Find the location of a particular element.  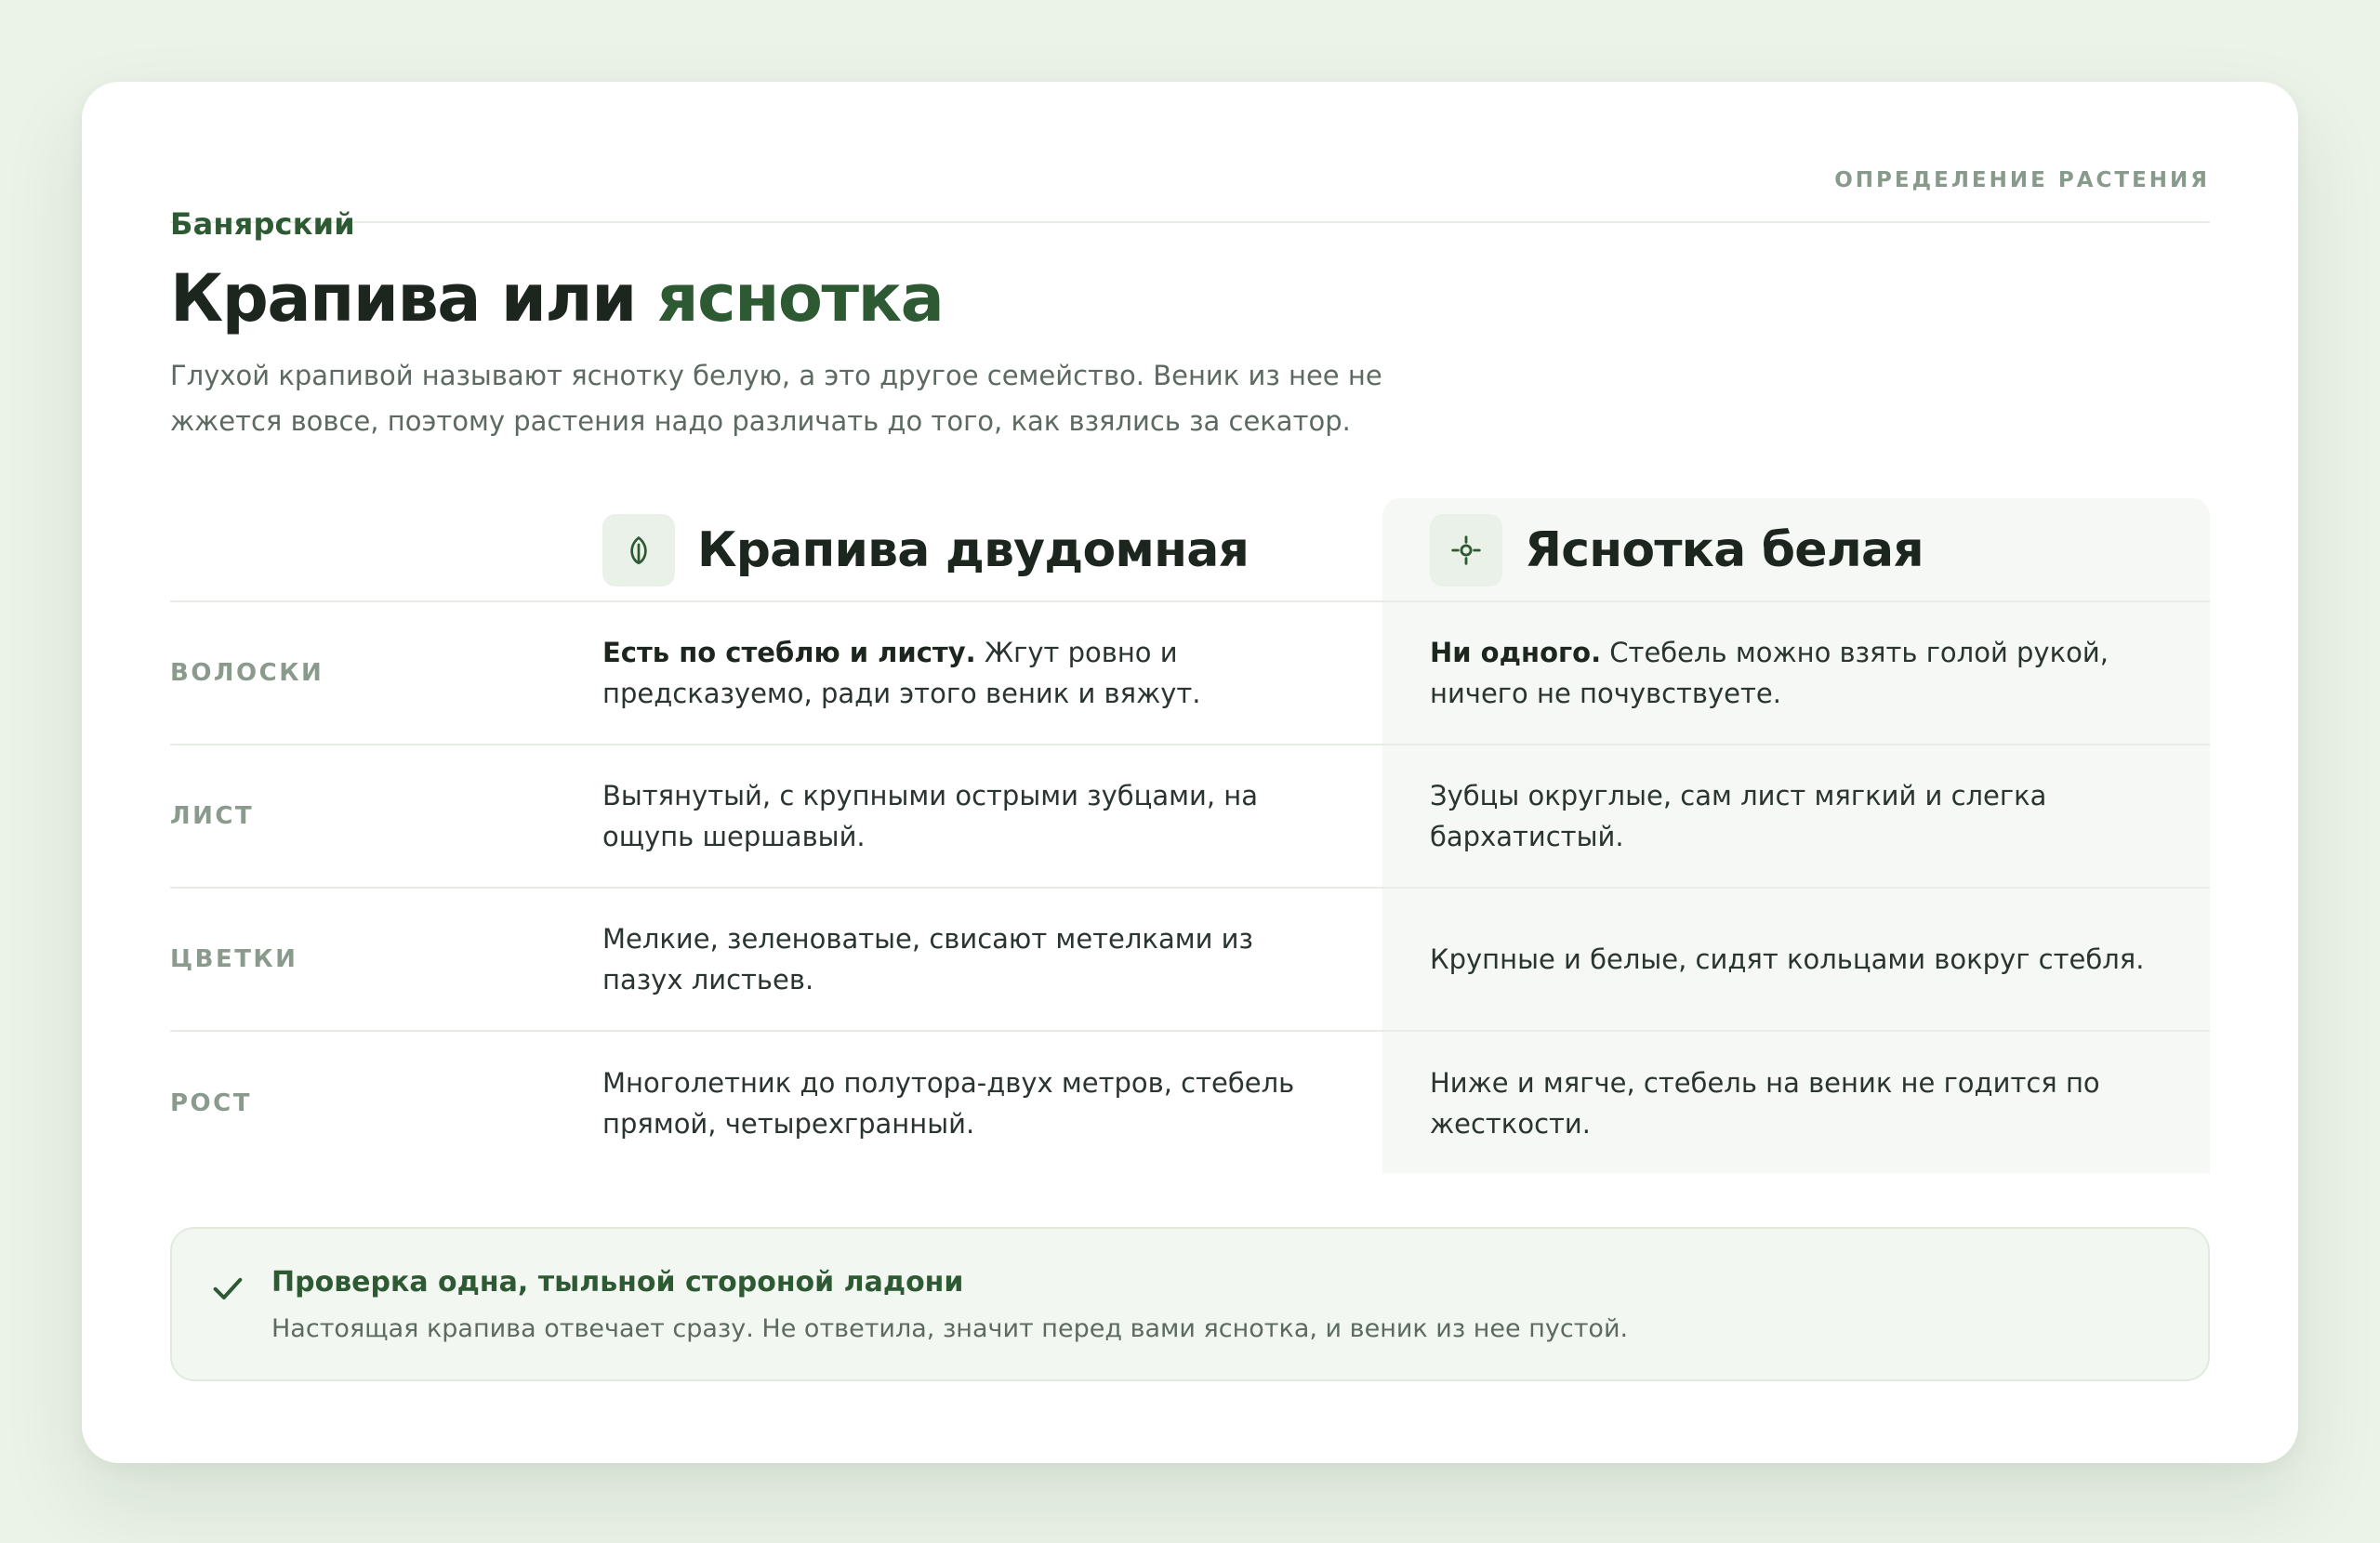

title-main: Крапива или is located at coordinates (413, 298).